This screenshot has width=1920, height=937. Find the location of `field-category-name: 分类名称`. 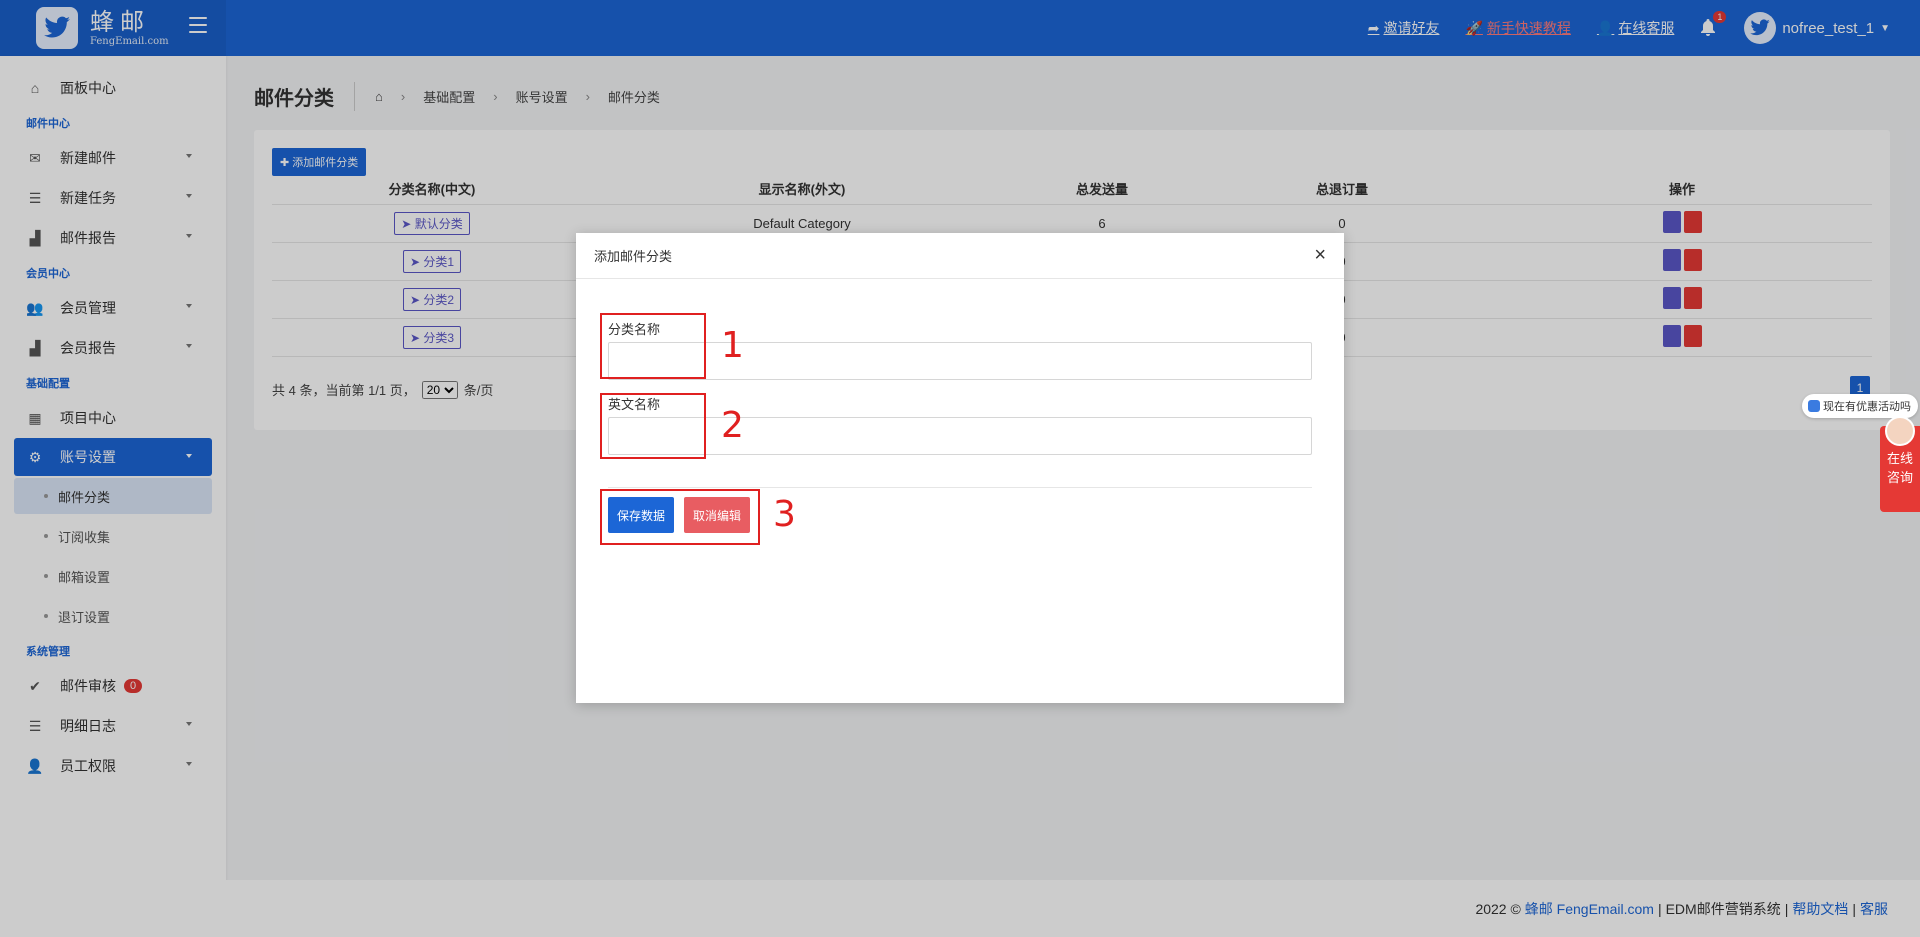

field-category-name: 分类名称 is located at coordinates (960, 349).